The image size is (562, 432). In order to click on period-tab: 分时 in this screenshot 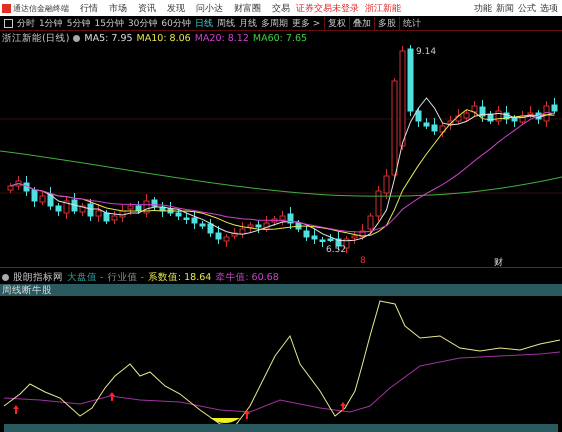, I will do `click(26, 23)`.